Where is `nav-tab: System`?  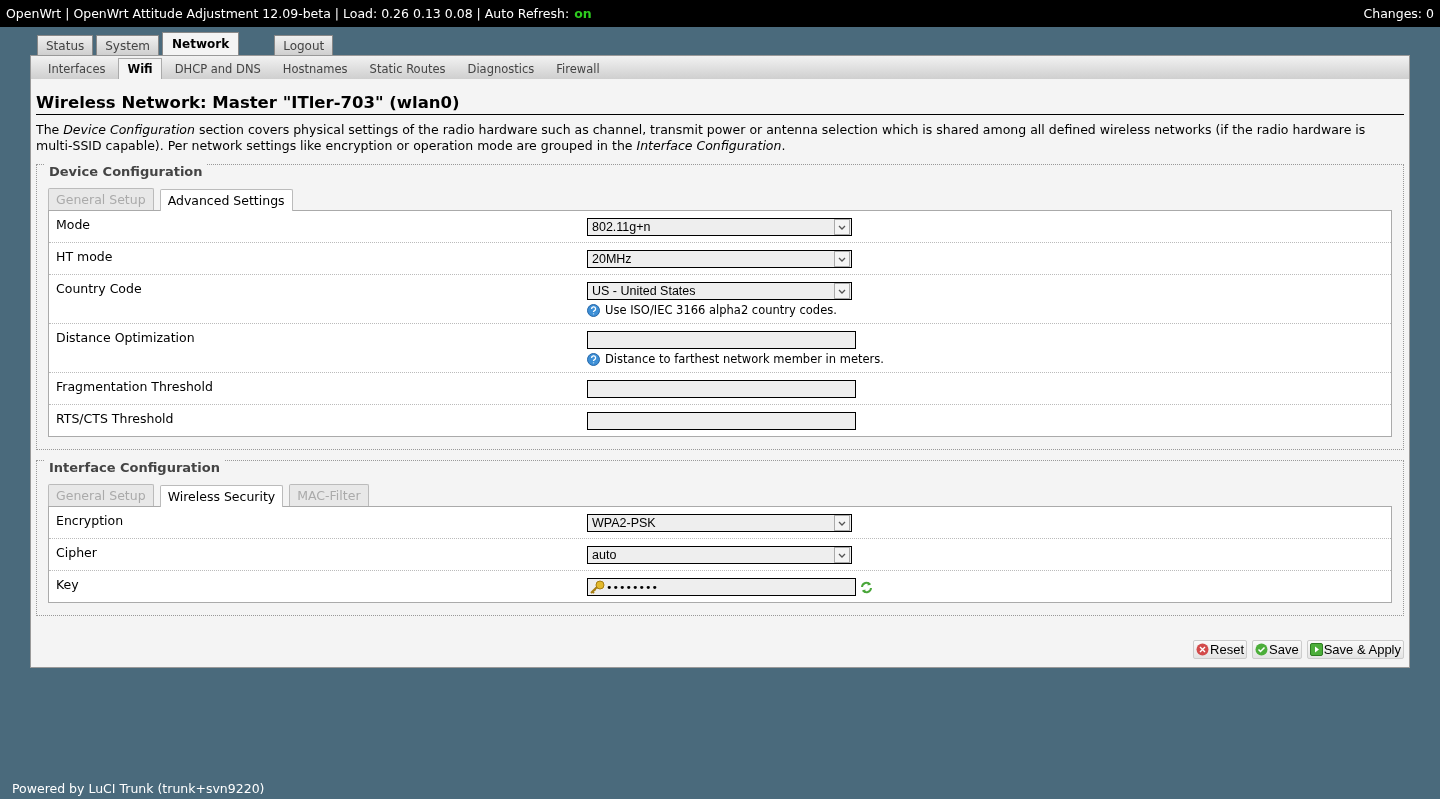
nav-tab: System is located at coordinates (127, 45).